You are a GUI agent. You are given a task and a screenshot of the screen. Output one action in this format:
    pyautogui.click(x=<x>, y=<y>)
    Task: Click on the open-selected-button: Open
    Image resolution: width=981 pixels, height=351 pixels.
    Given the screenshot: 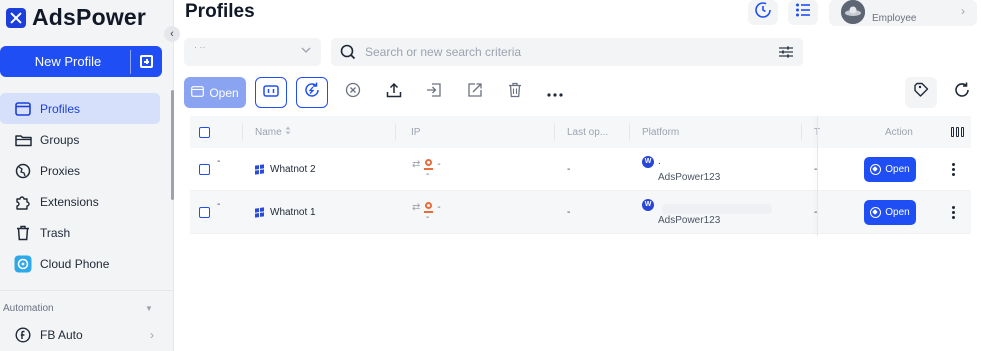 What is the action you would take?
    pyautogui.click(x=215, y=92)
    